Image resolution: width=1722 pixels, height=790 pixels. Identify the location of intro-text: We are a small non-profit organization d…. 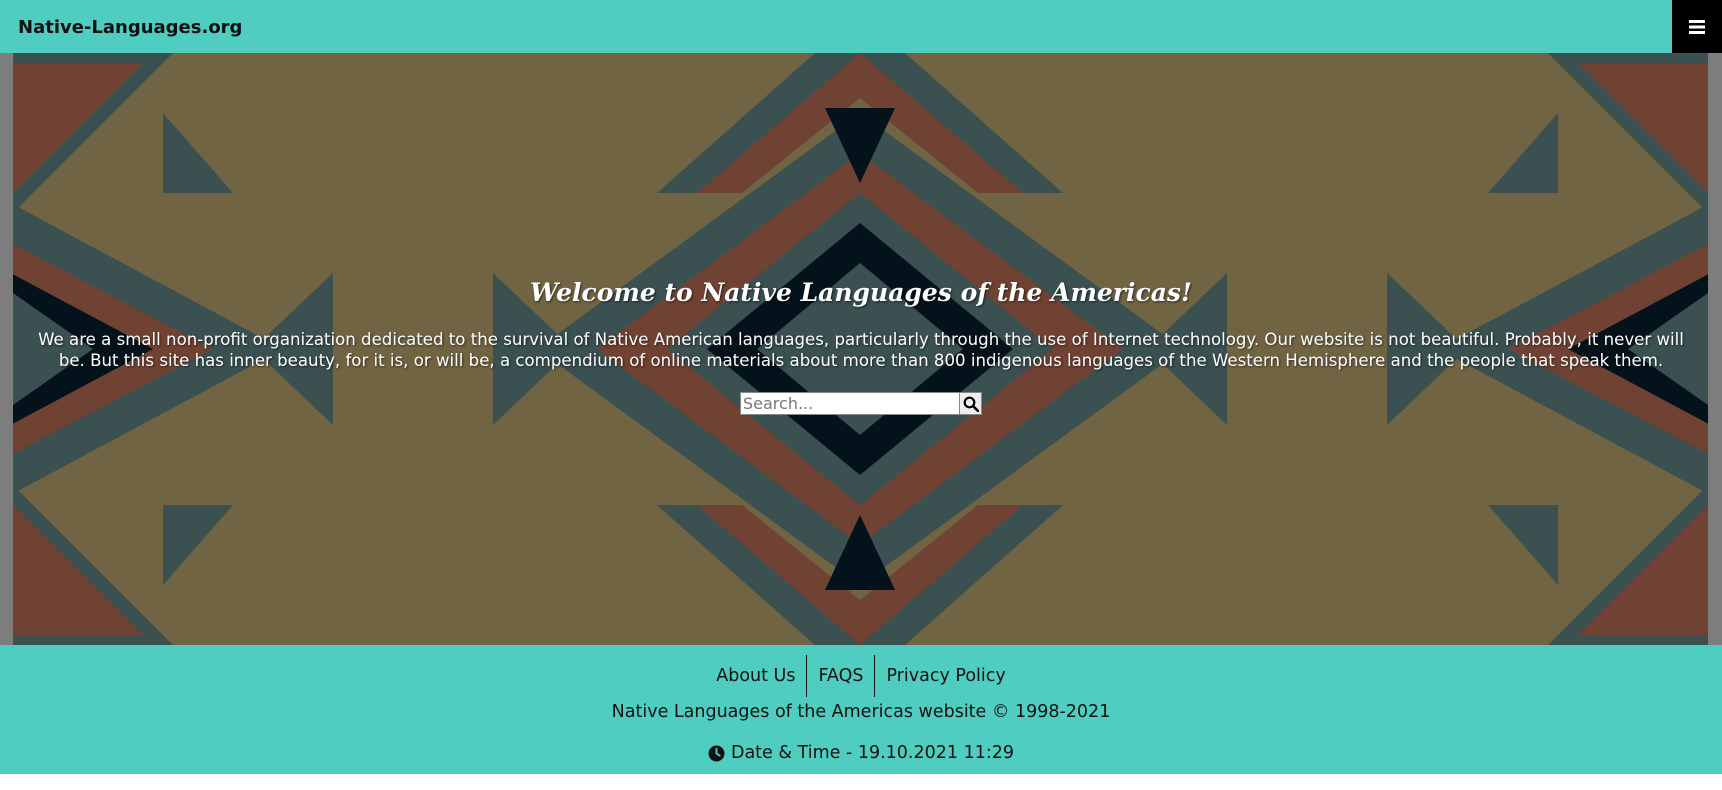
(861, 350).